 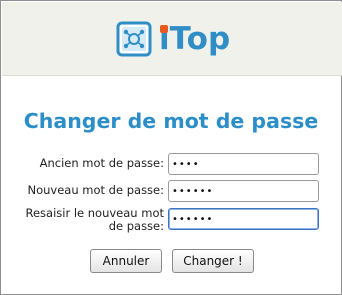 What do you see at coordinates (134, 39) in the screenshot?
I see `itop-logo-icon` at bounding box center [134, 39].